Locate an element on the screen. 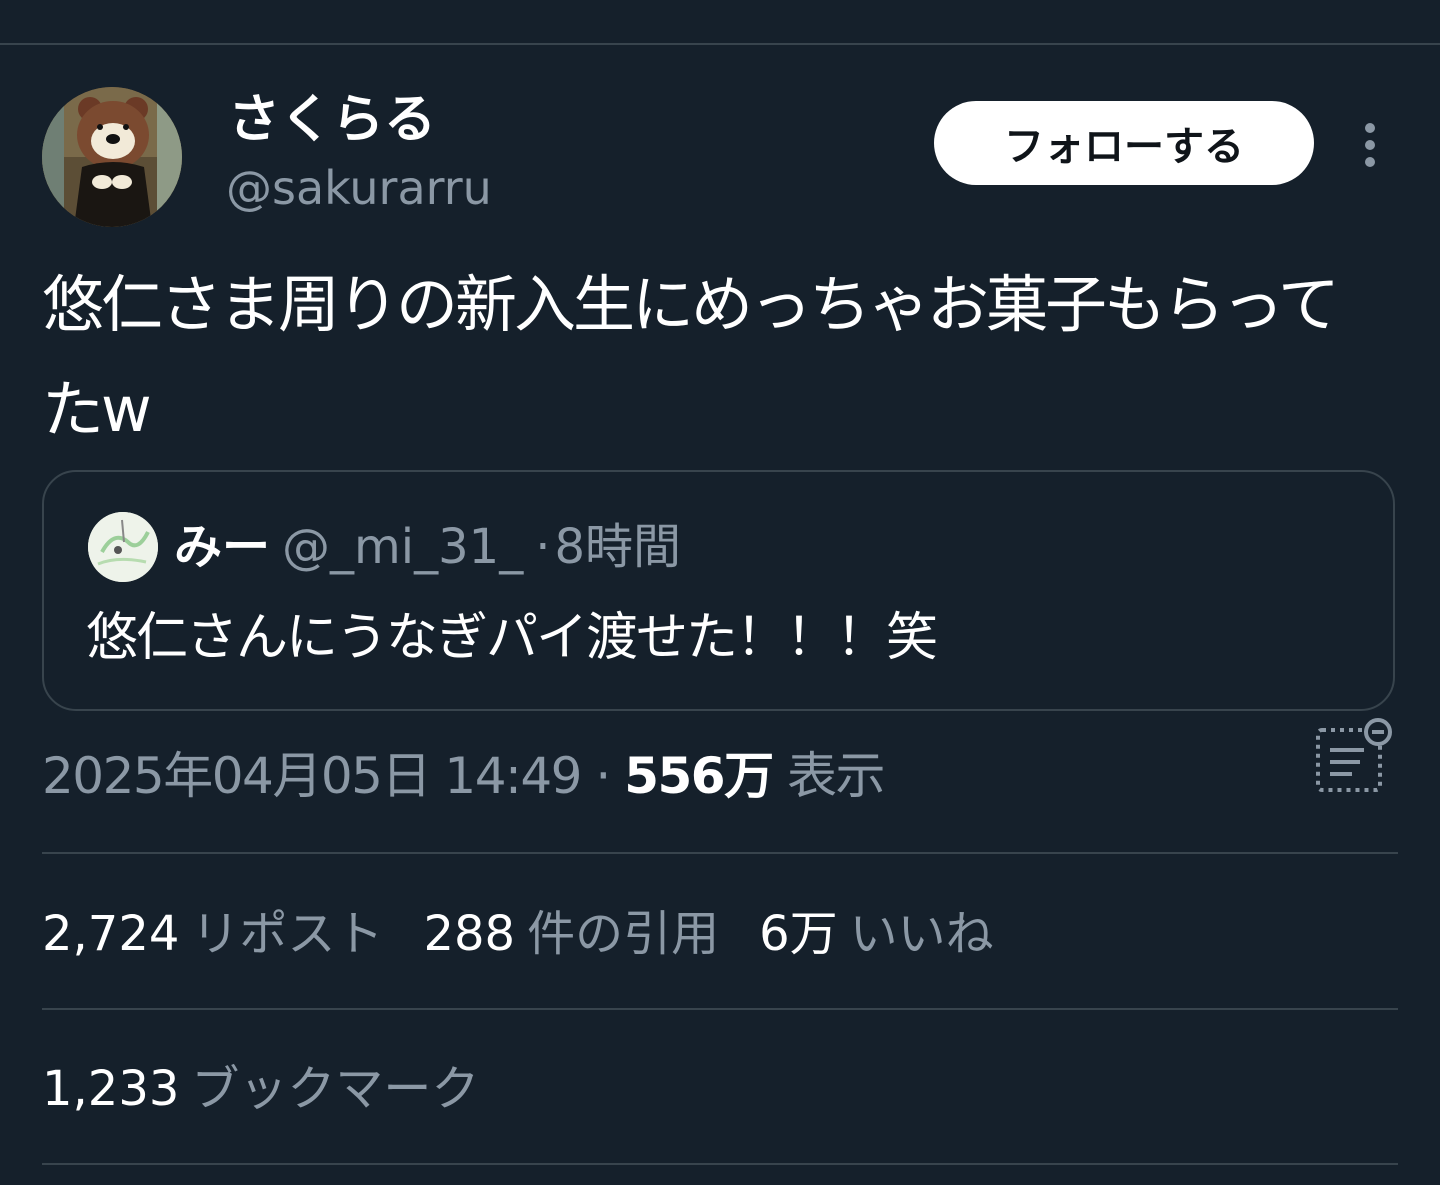 The image size is (1440, 1185). analytics-icon is located at coordinates (1354, 755).